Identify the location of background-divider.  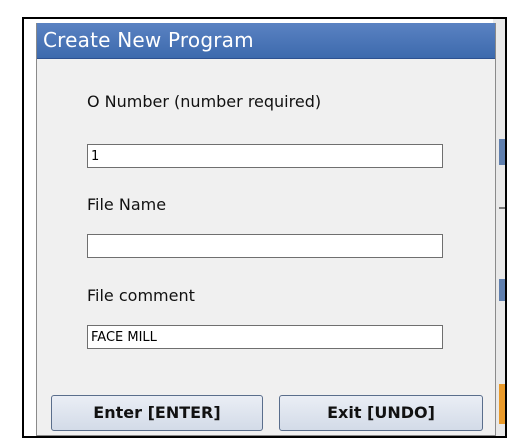
(502, 208).